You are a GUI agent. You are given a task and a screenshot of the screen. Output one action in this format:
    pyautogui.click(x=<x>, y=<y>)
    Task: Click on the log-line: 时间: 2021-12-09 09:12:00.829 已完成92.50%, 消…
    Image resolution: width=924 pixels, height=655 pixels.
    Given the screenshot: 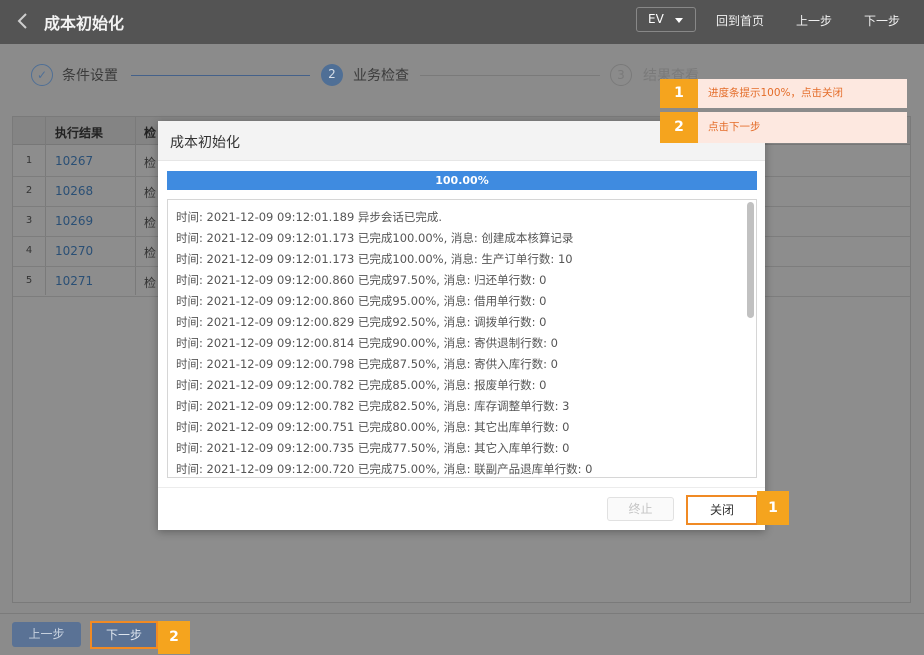 What is the action you would take?
    pyautogui.click(x=361, y=322)
    